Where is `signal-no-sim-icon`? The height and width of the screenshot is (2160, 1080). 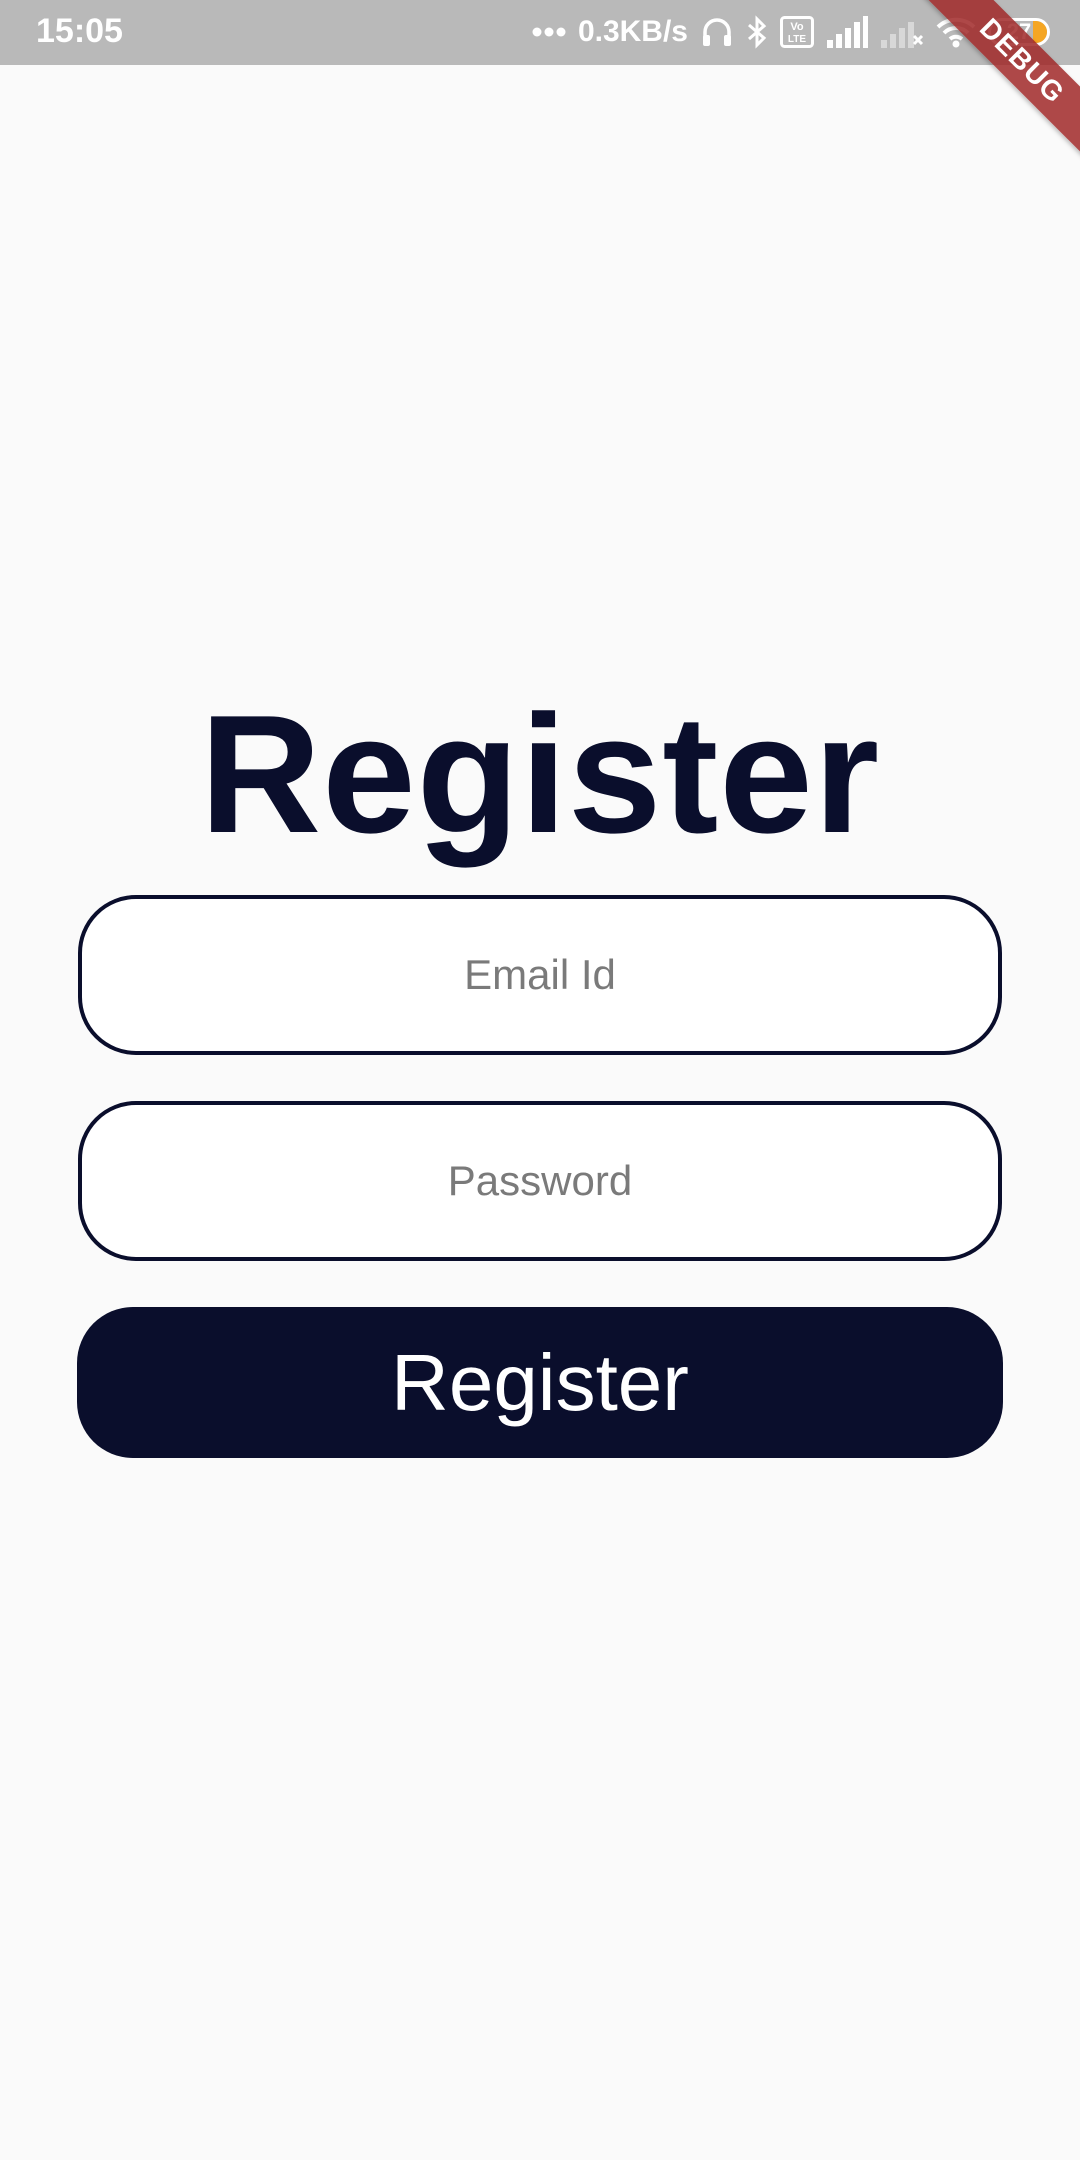
signal-no-sim-icon is located at coordinates (902, 32).